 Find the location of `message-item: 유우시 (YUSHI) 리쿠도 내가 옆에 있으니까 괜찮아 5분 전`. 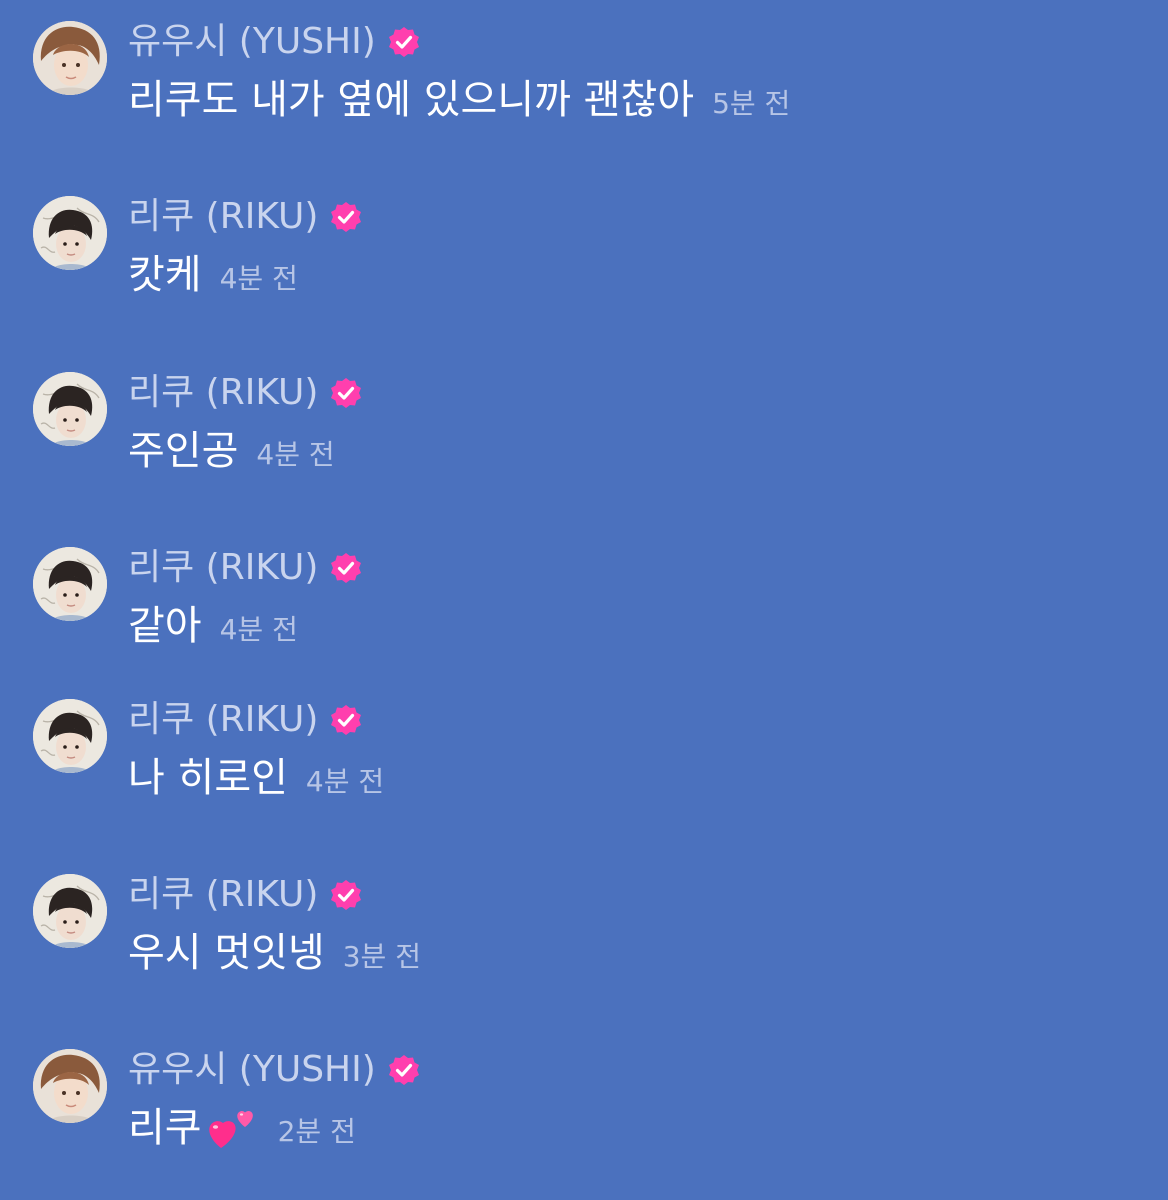

message-item: 유우시 (YUSHI) 리쿠도 내가 옆에 있으니까 괜찮아 5분 전 is located at coordinates (584, 65).